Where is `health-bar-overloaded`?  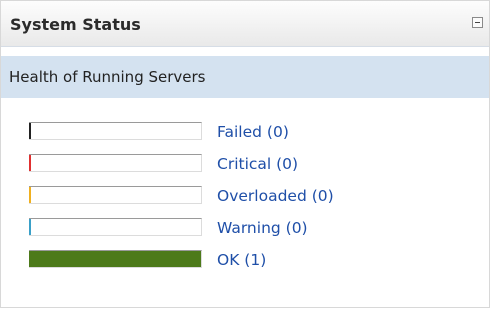 health-bar-overloaded is located at coordinates (115, 195).